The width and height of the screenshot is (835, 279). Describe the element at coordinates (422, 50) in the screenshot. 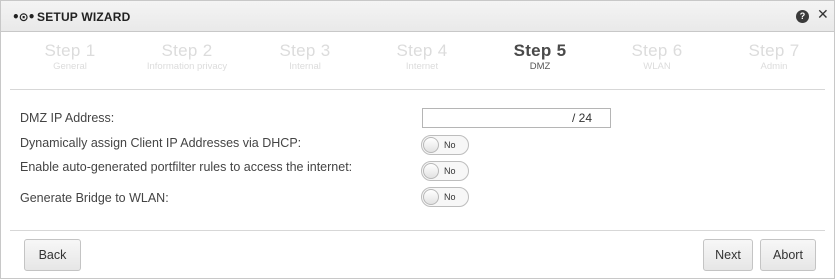

I see `step-label: Step 4` at that location.